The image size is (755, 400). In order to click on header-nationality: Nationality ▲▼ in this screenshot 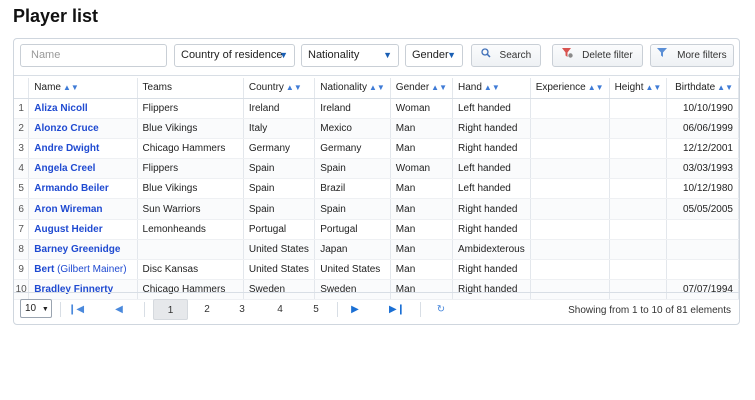, I will do `click(352, 88)`.